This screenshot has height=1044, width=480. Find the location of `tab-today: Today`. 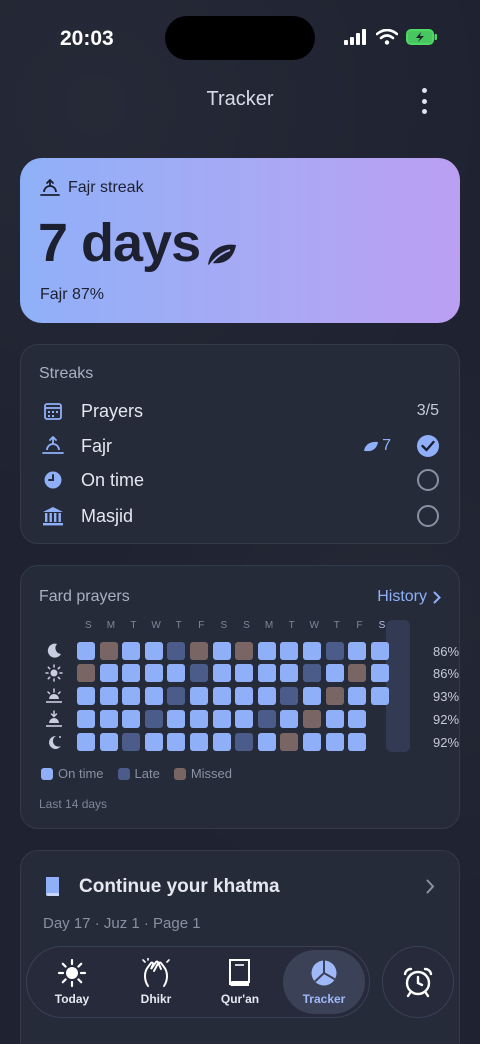

tab-today: Today is located at coordinates (72, 982).